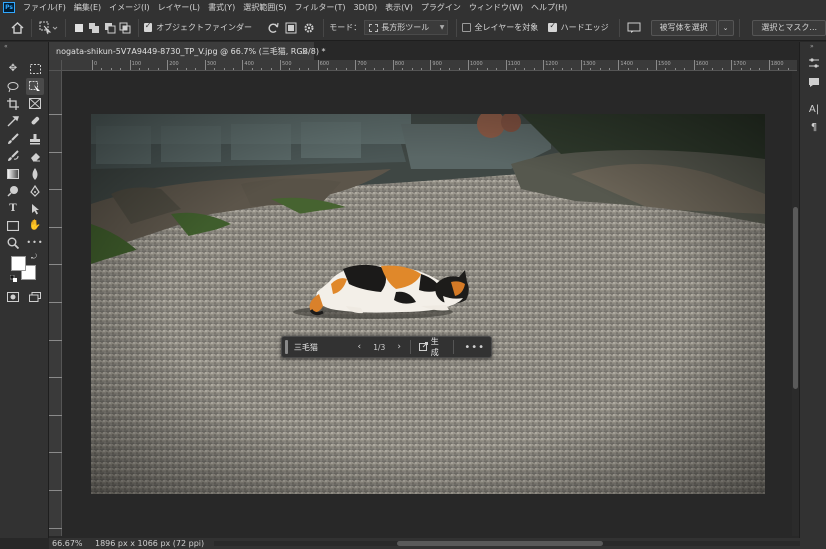  What do you see at coordinates (35, 190) in the screenshot?
I see `pen-tool-icon` at bounding box center [35, 190].